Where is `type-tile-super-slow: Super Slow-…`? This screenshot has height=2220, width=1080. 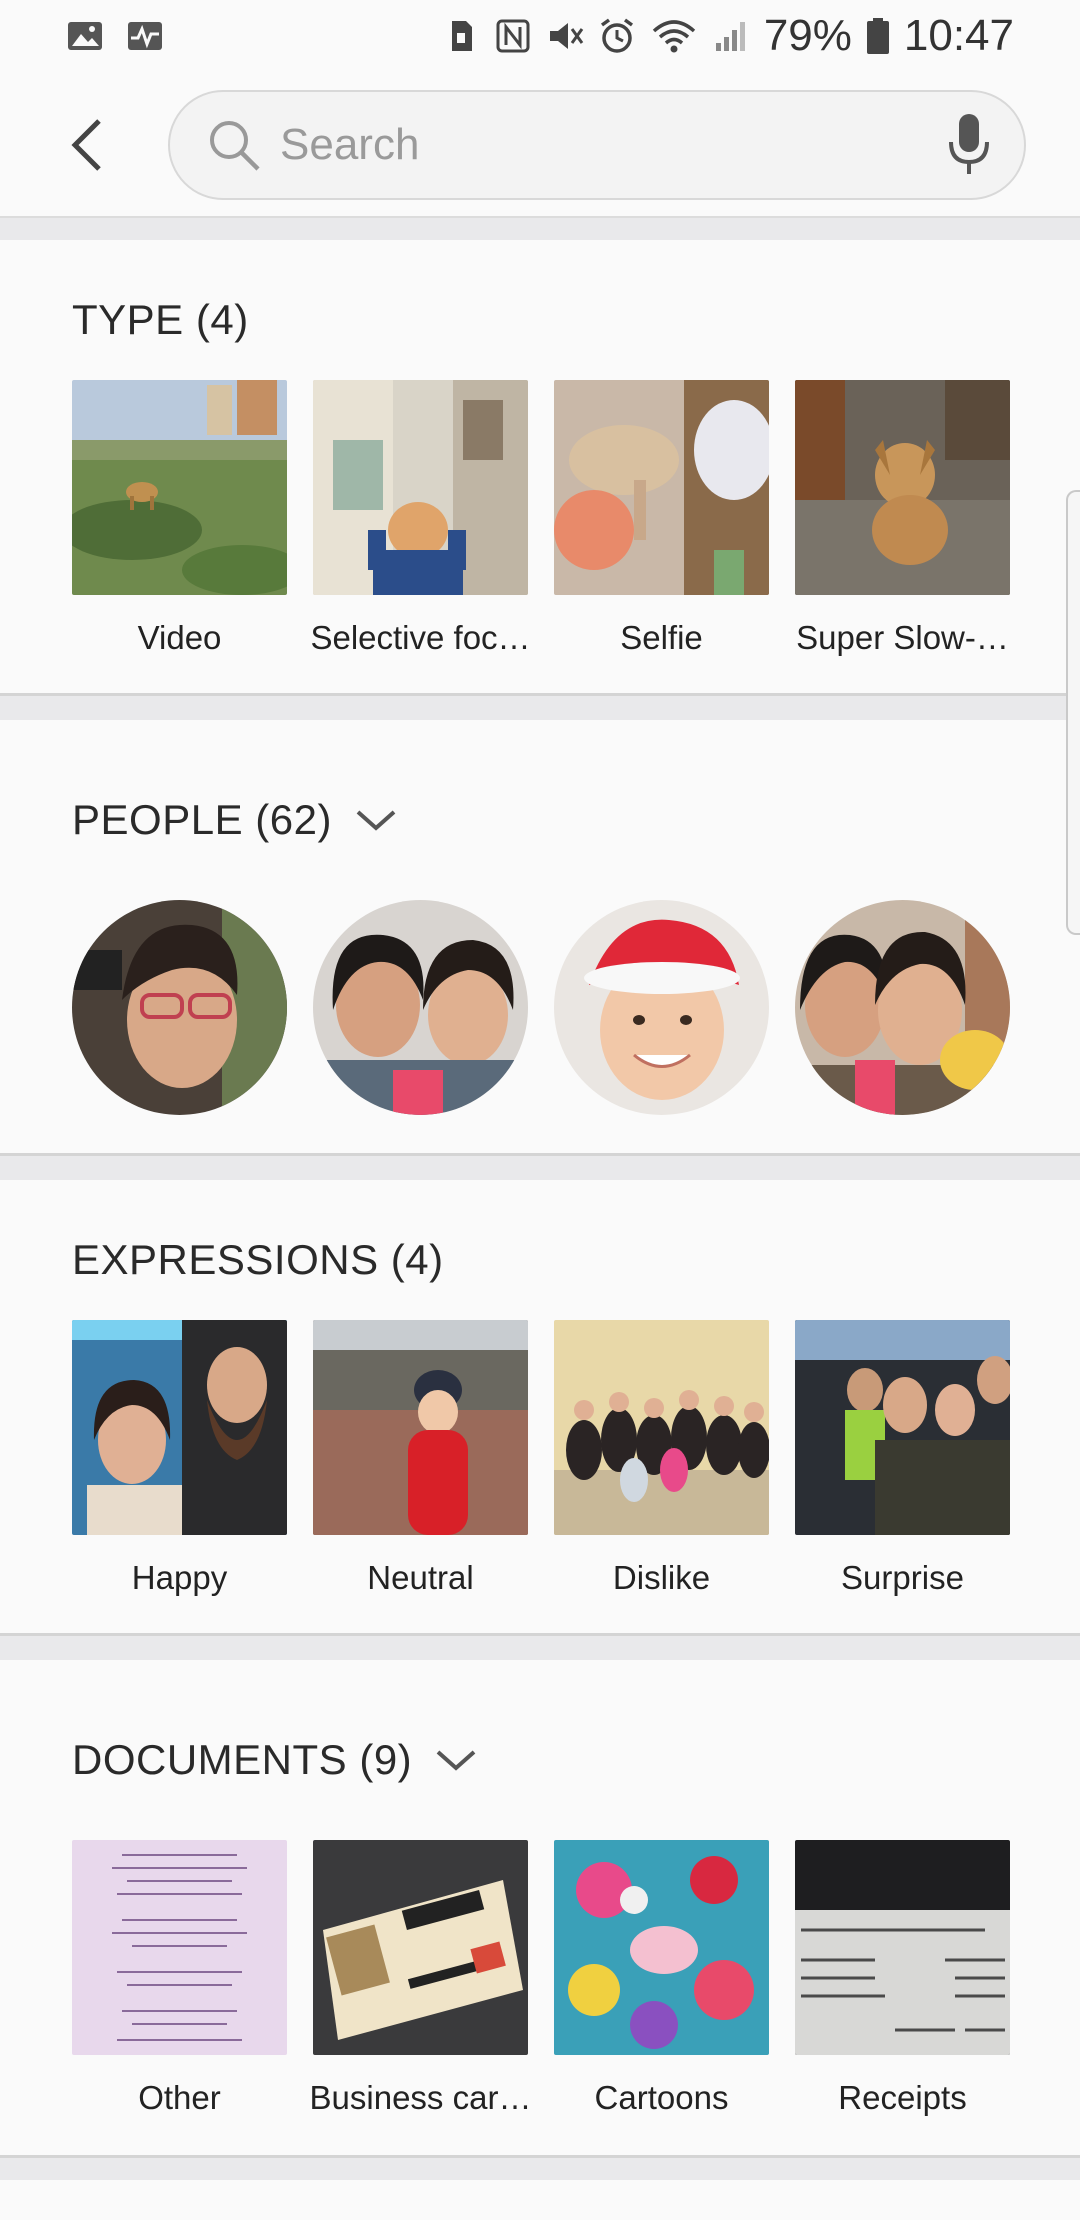
type-tile-super-slow: Super Slow-… is located at coordinates (902, 518).